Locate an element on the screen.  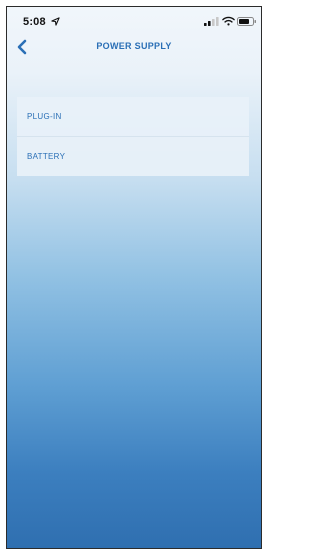
status-bar: 5:08 is located at coordinates (134, 20).